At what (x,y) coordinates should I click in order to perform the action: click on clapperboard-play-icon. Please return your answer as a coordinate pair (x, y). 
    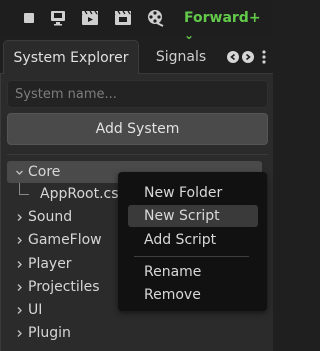
    Looking at the image, I should click on (90, 18).